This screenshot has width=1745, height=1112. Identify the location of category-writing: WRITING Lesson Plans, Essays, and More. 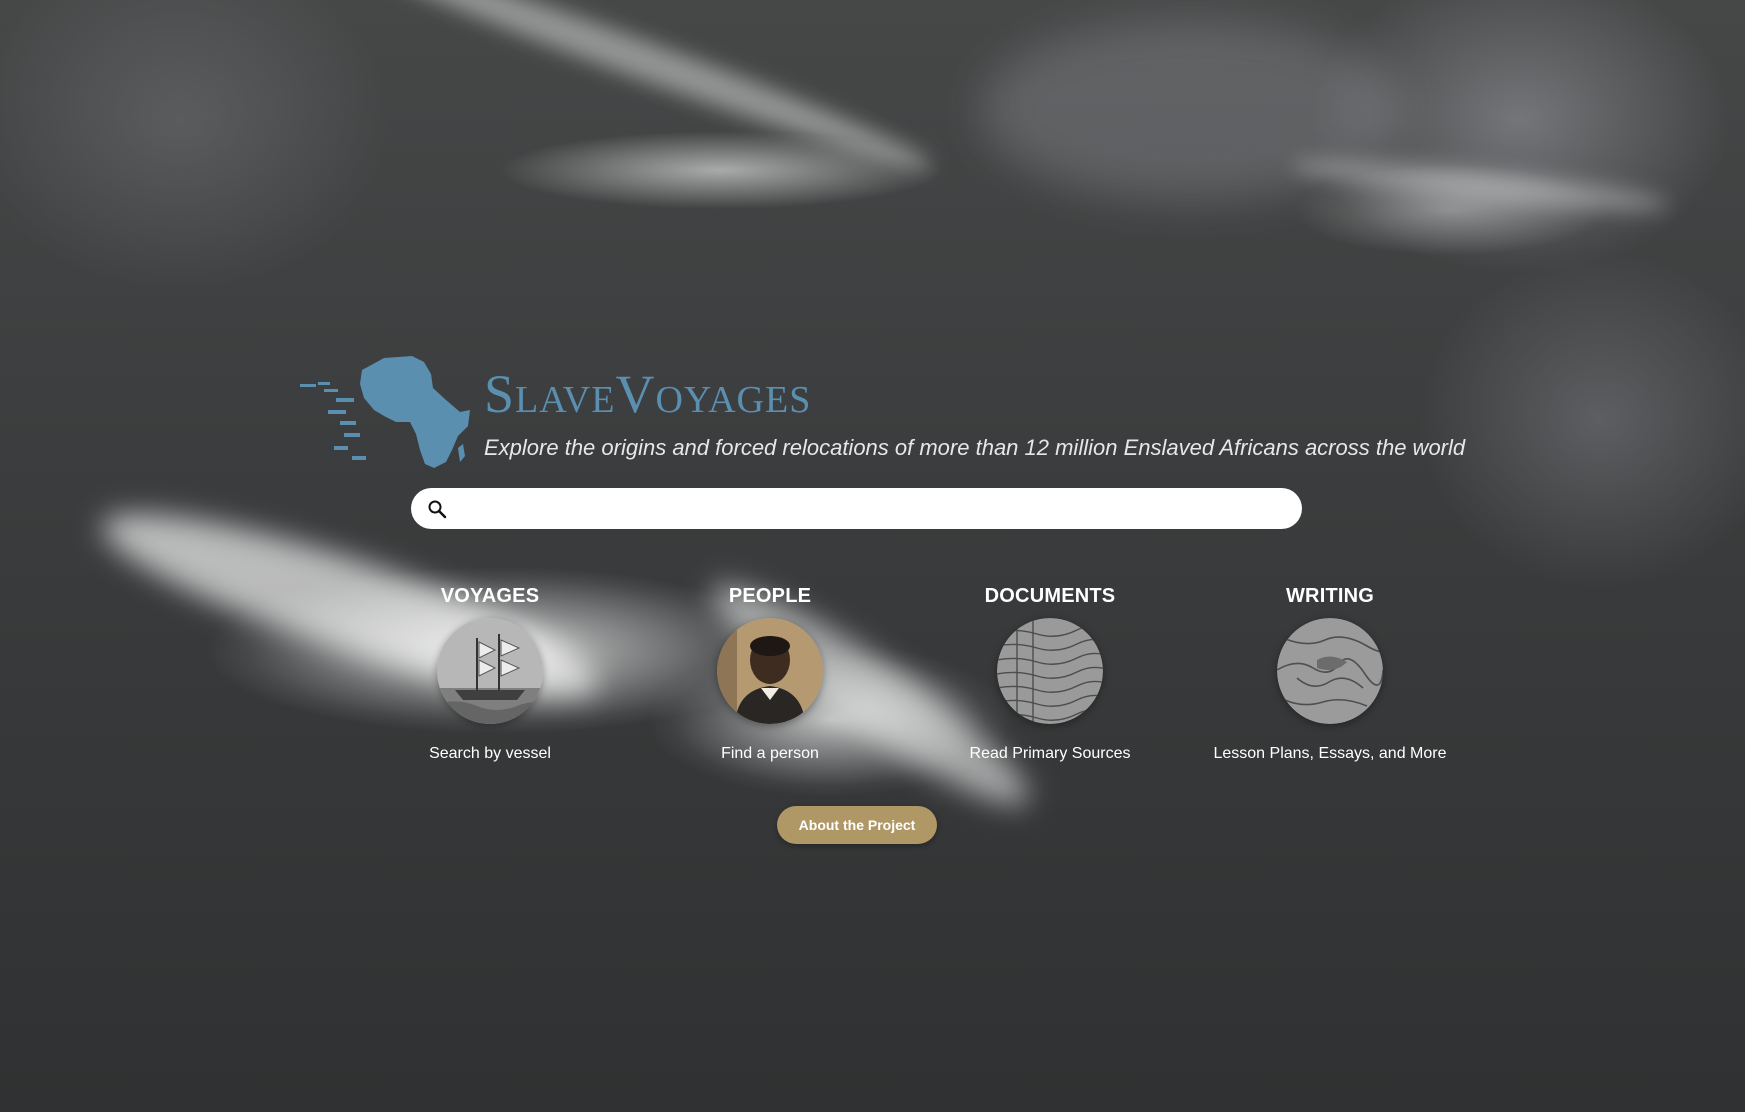
(1330, 679).